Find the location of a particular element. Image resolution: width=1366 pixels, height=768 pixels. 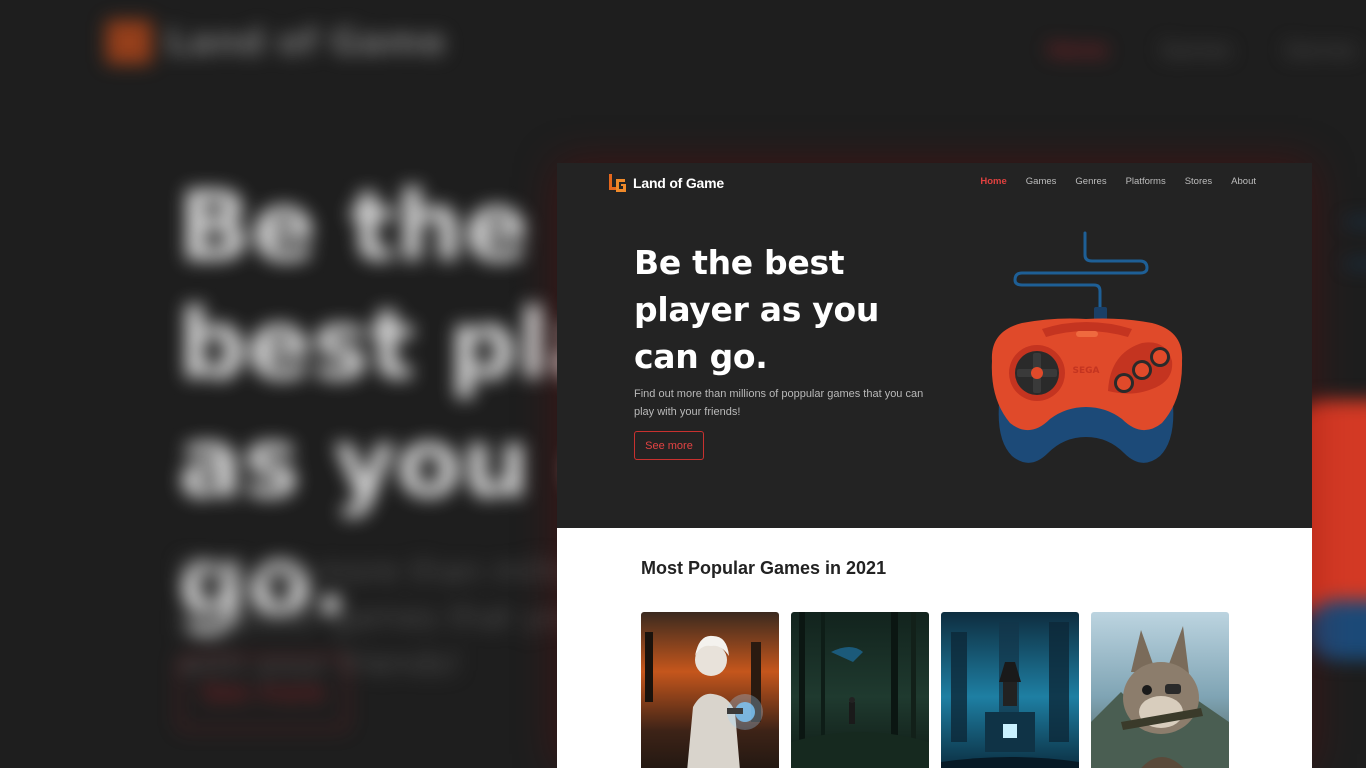

bg-cta: See more is located at coordinates (263, 693).